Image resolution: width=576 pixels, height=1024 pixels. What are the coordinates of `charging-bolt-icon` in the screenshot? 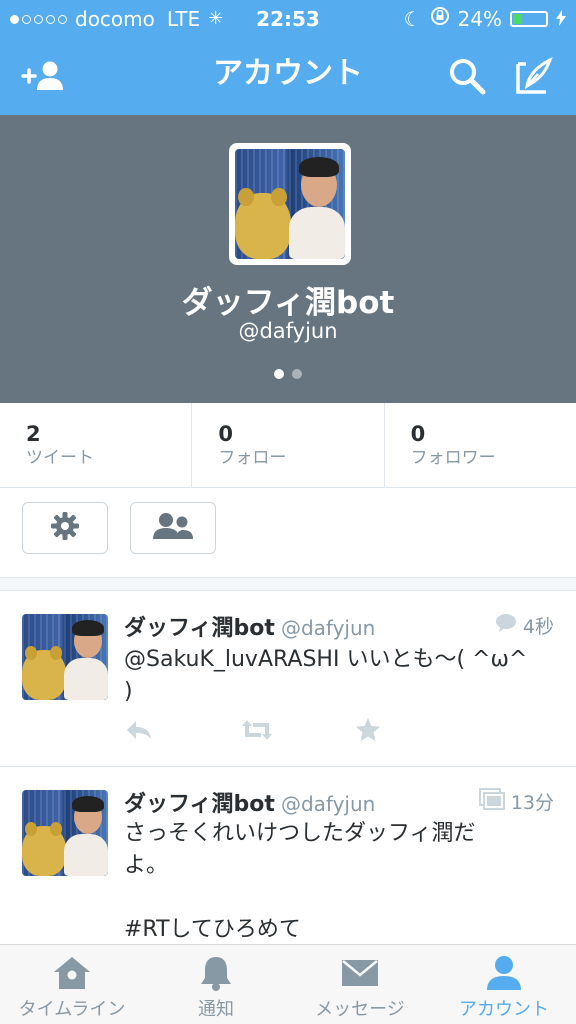 It's located at (561, 19).